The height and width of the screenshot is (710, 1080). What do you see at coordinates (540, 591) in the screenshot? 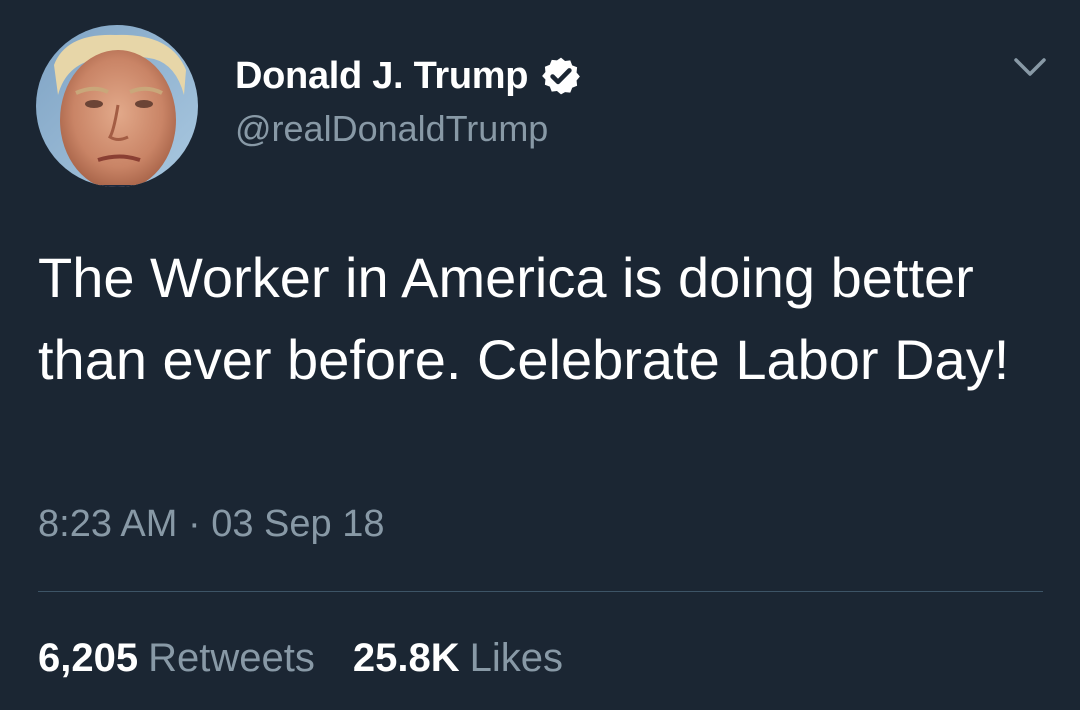
I see `divider` at bounding box center [540, 591].